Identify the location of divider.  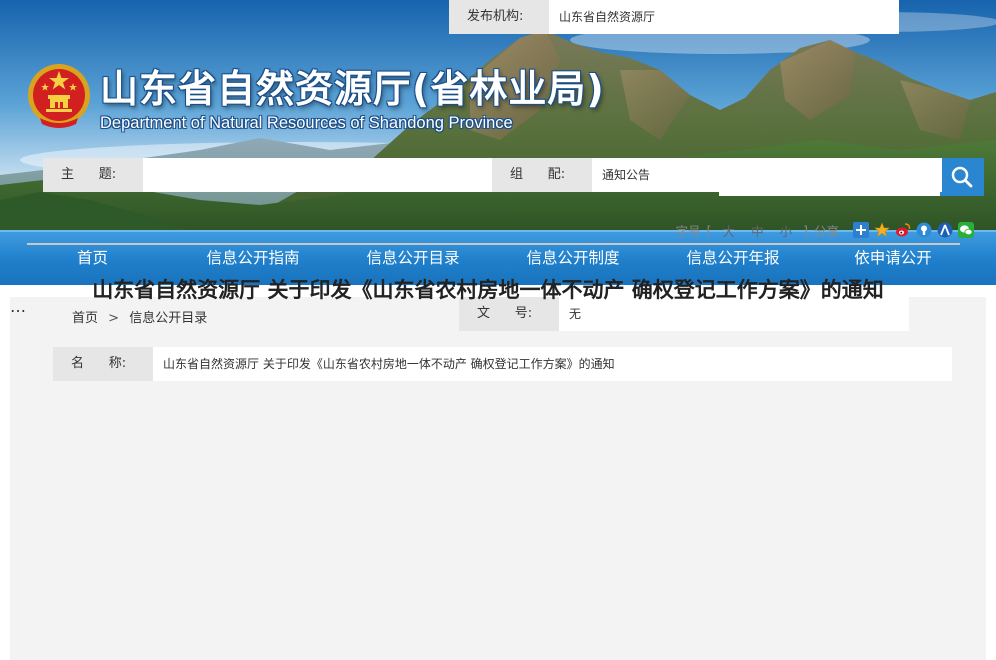
(493, 244).